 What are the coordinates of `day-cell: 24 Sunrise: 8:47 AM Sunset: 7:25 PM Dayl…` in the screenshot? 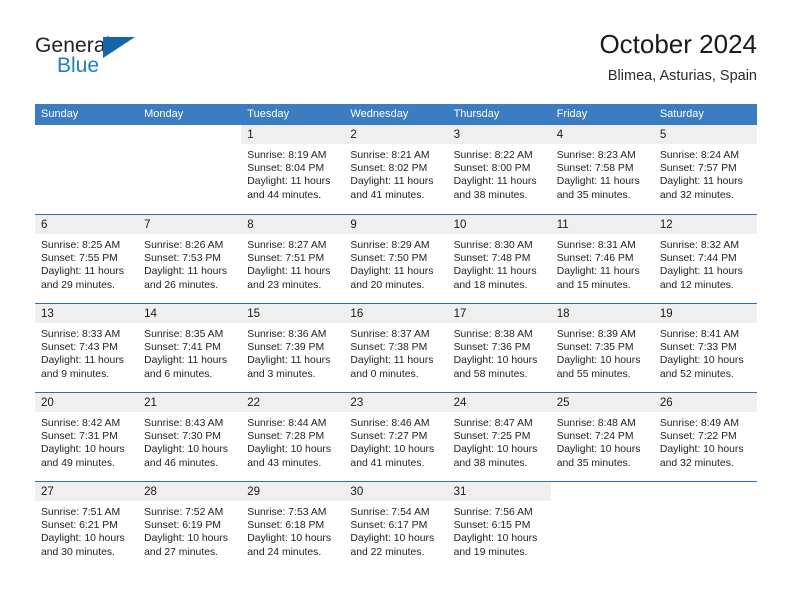 It's located at (499, 437).